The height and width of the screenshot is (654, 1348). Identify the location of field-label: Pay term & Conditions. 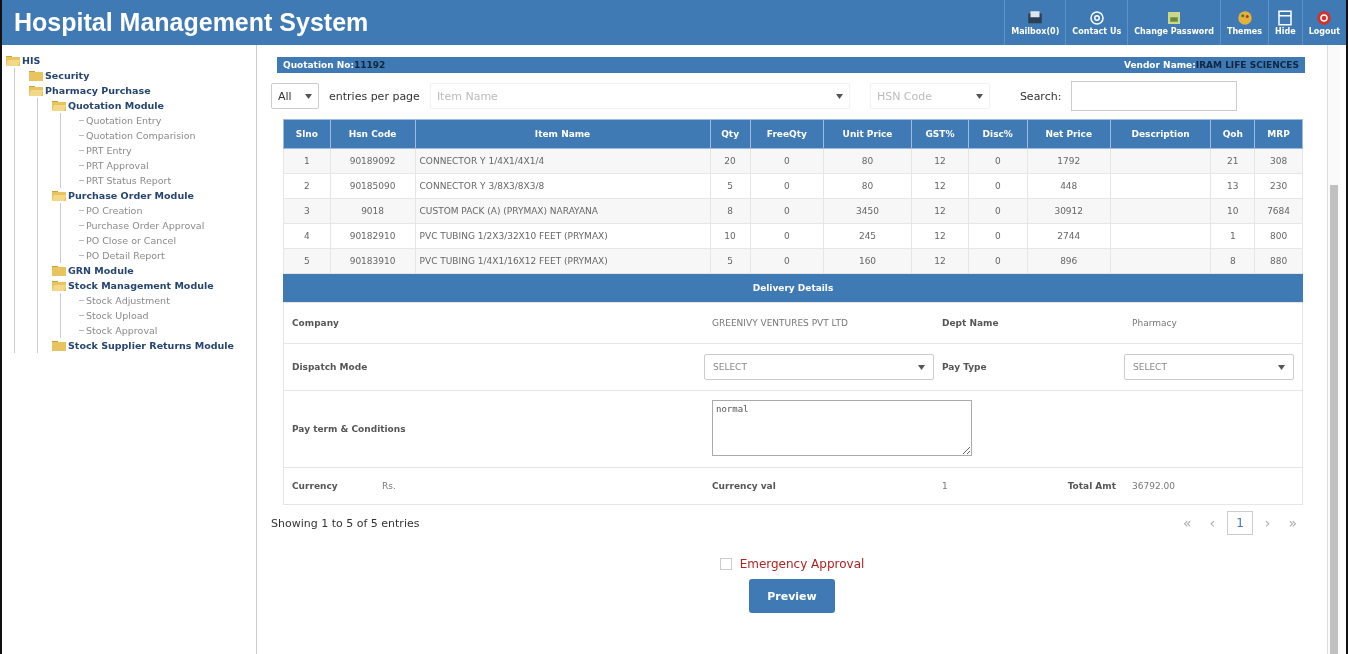
(349, 429).